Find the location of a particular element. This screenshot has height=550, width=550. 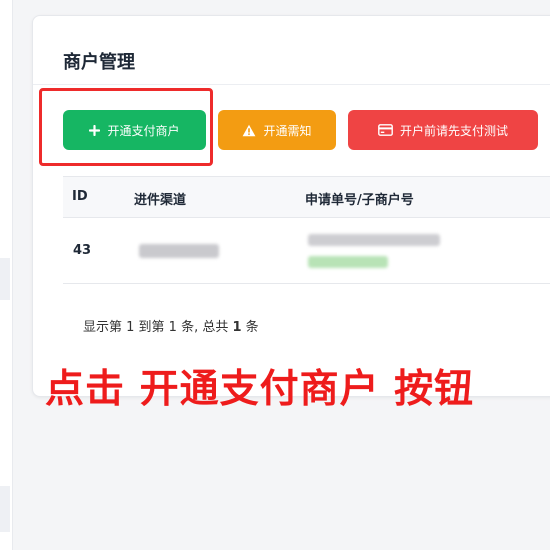

page-title: 商户管理 is located at coordinates (99, 62).